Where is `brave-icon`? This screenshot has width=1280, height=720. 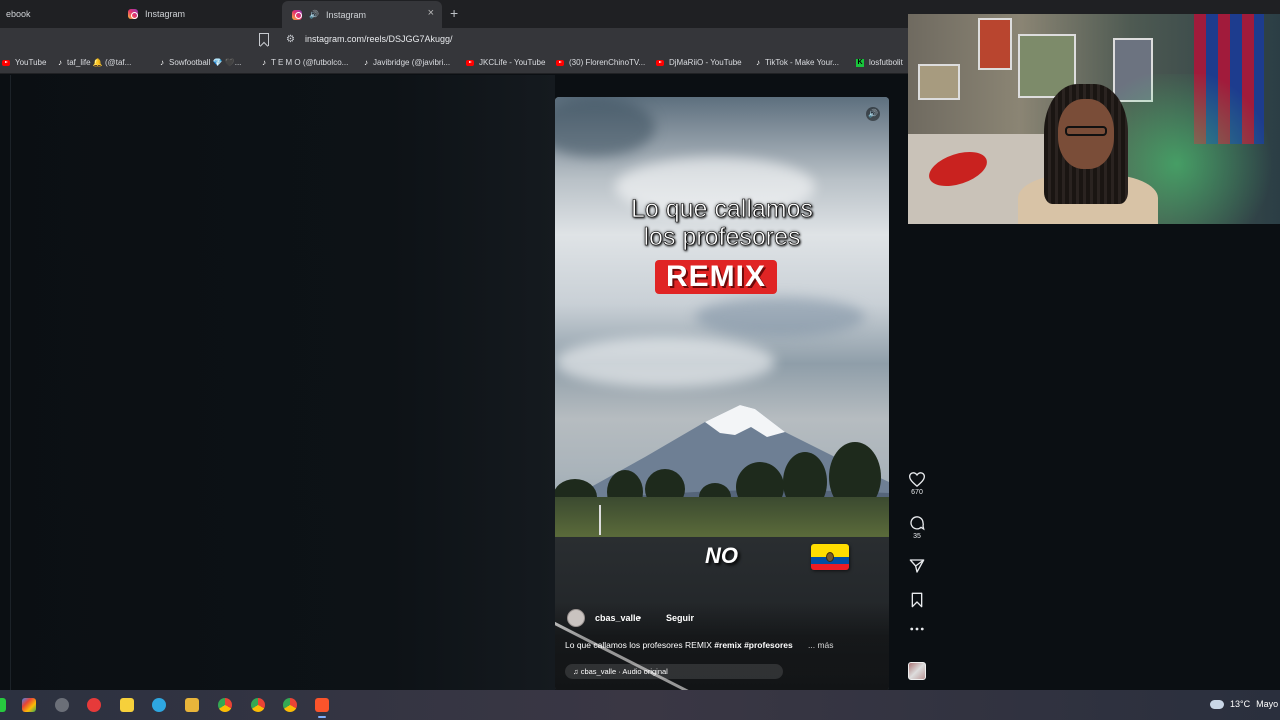
brave-icon is located at coordinates (322, 705).